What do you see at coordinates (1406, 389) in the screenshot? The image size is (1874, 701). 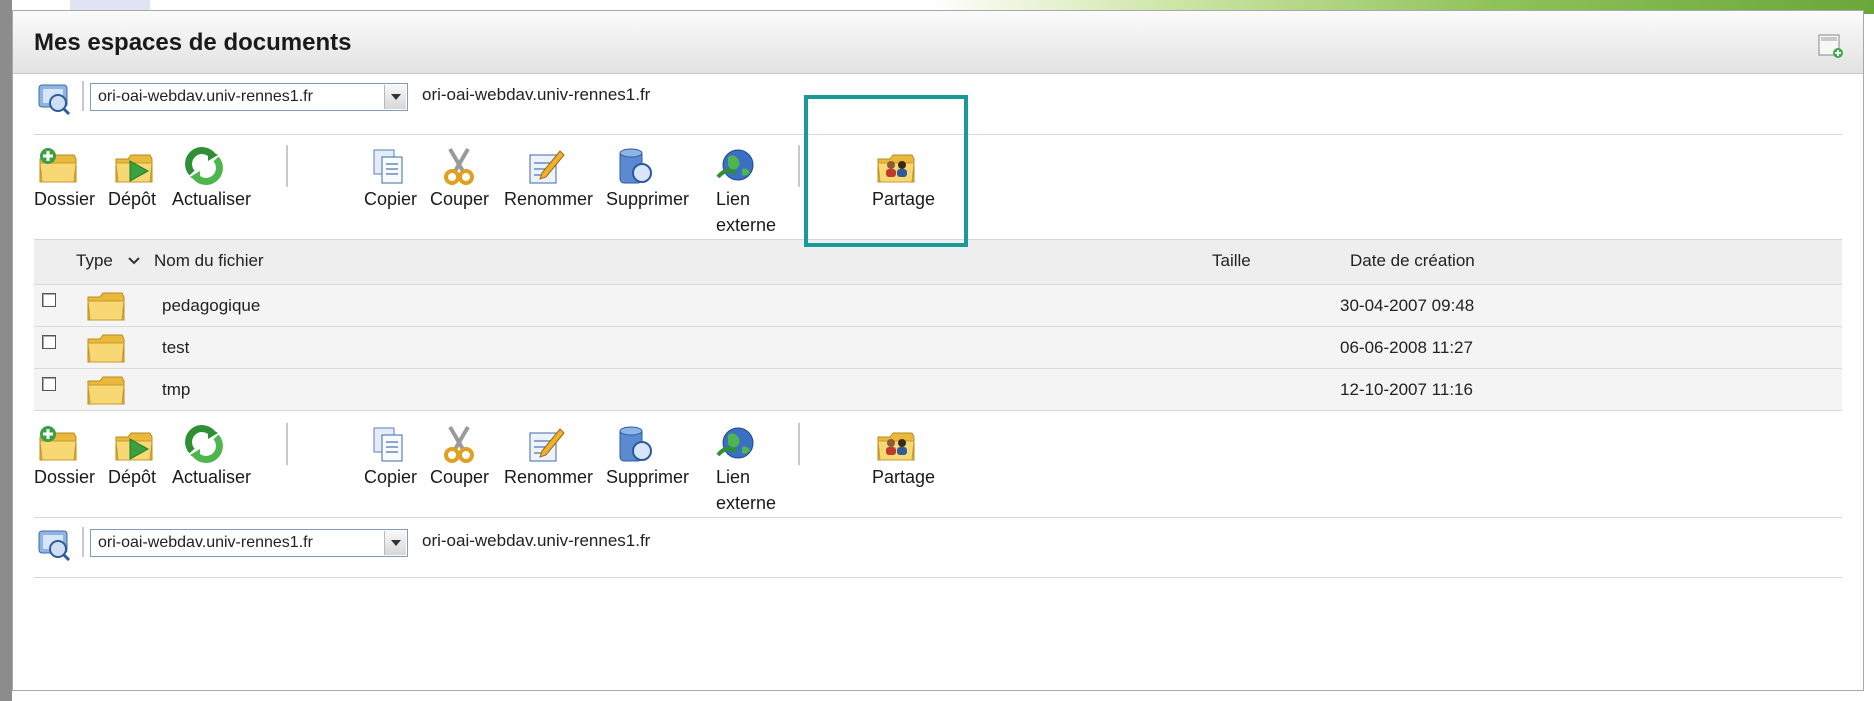 I see `creation-date: 12-10-2007 11:16` at bounding box center [1406, 389].